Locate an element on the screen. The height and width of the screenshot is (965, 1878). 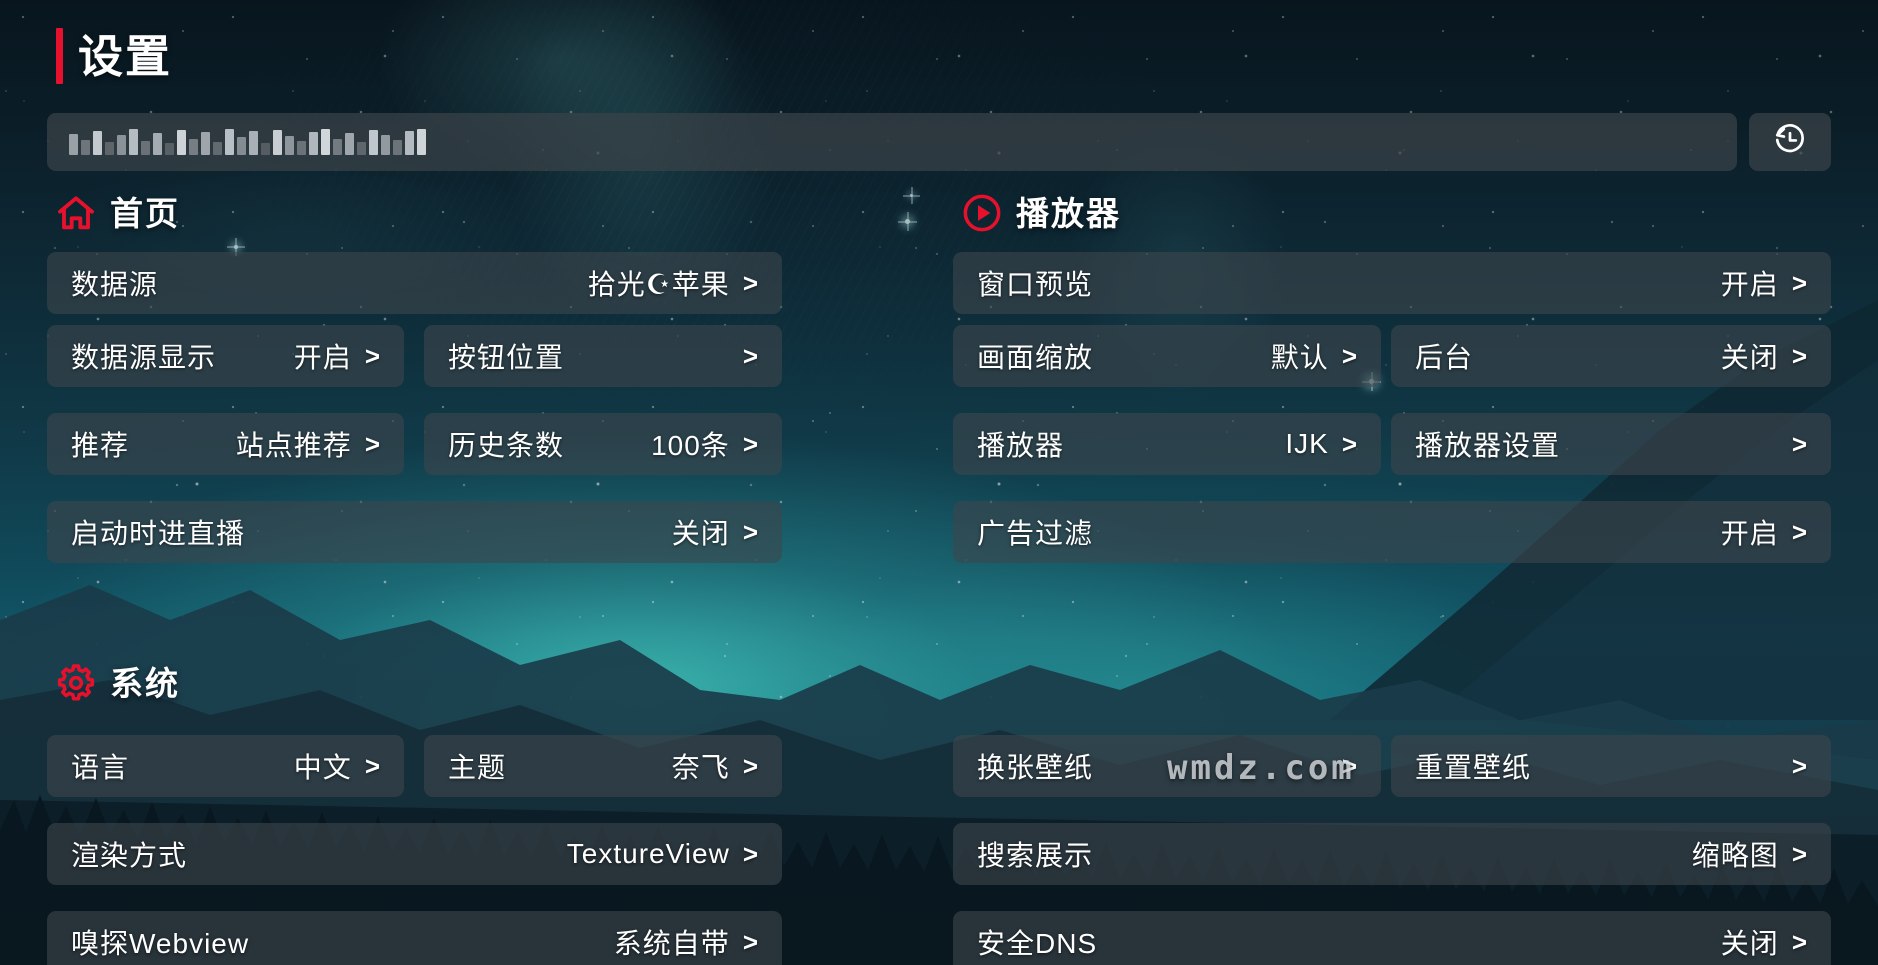
row-label: 搜索展示 is located at coordinates (1035, 855).